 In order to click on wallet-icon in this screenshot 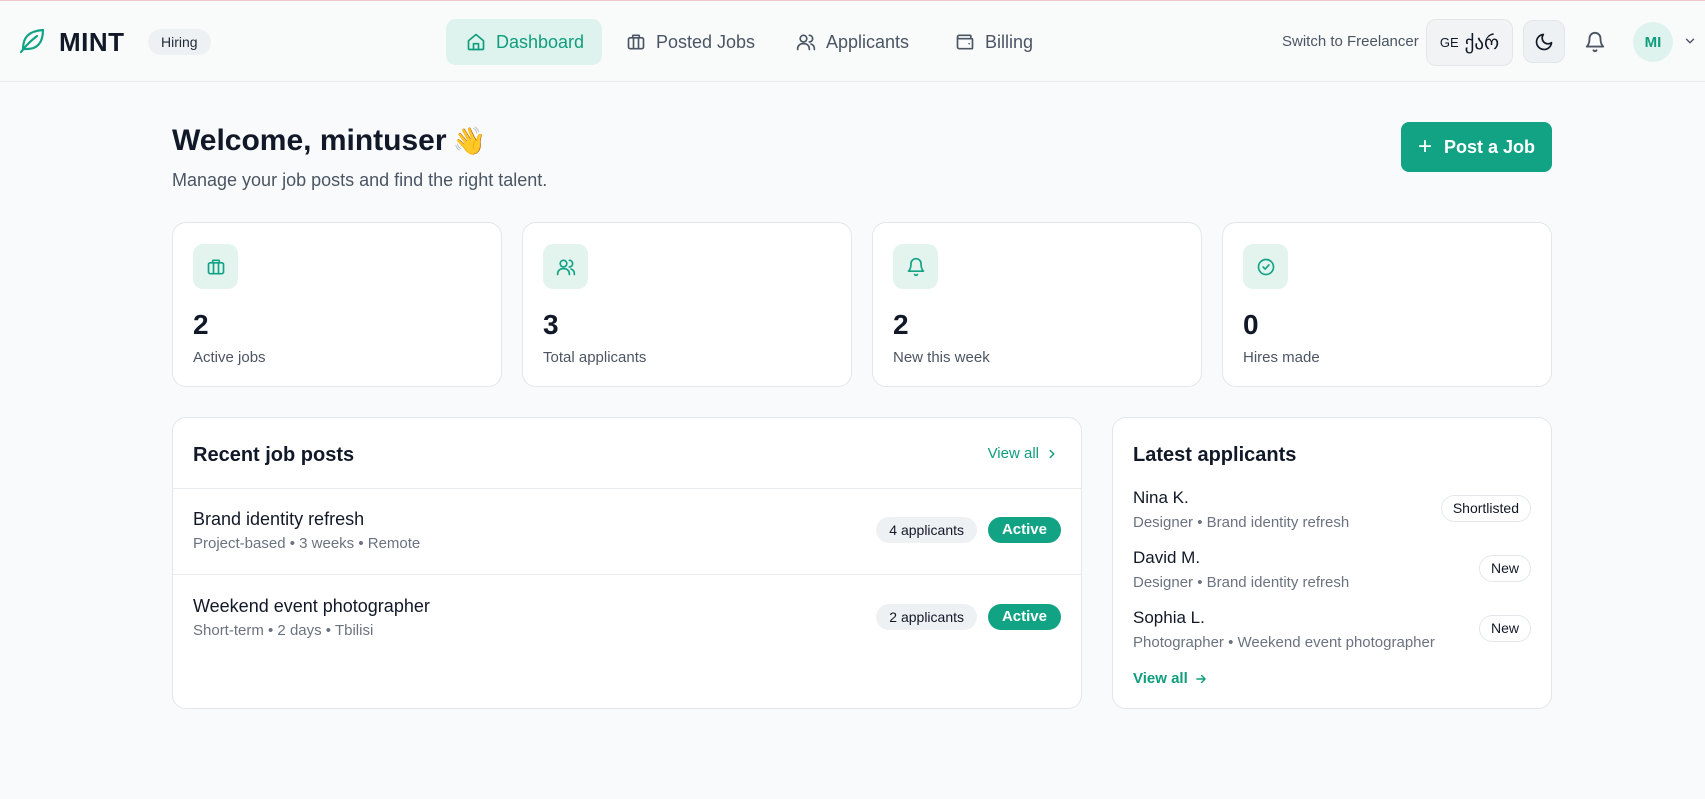, I will do `click(965, 42)`.